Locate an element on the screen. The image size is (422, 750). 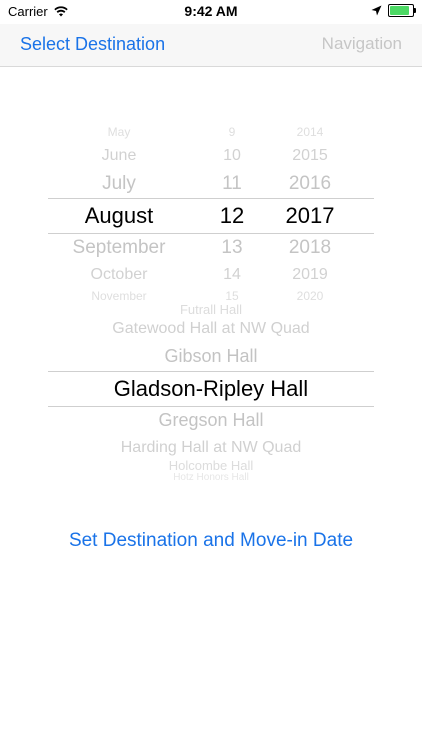
month-option: May is located at coordinates (119, 132).